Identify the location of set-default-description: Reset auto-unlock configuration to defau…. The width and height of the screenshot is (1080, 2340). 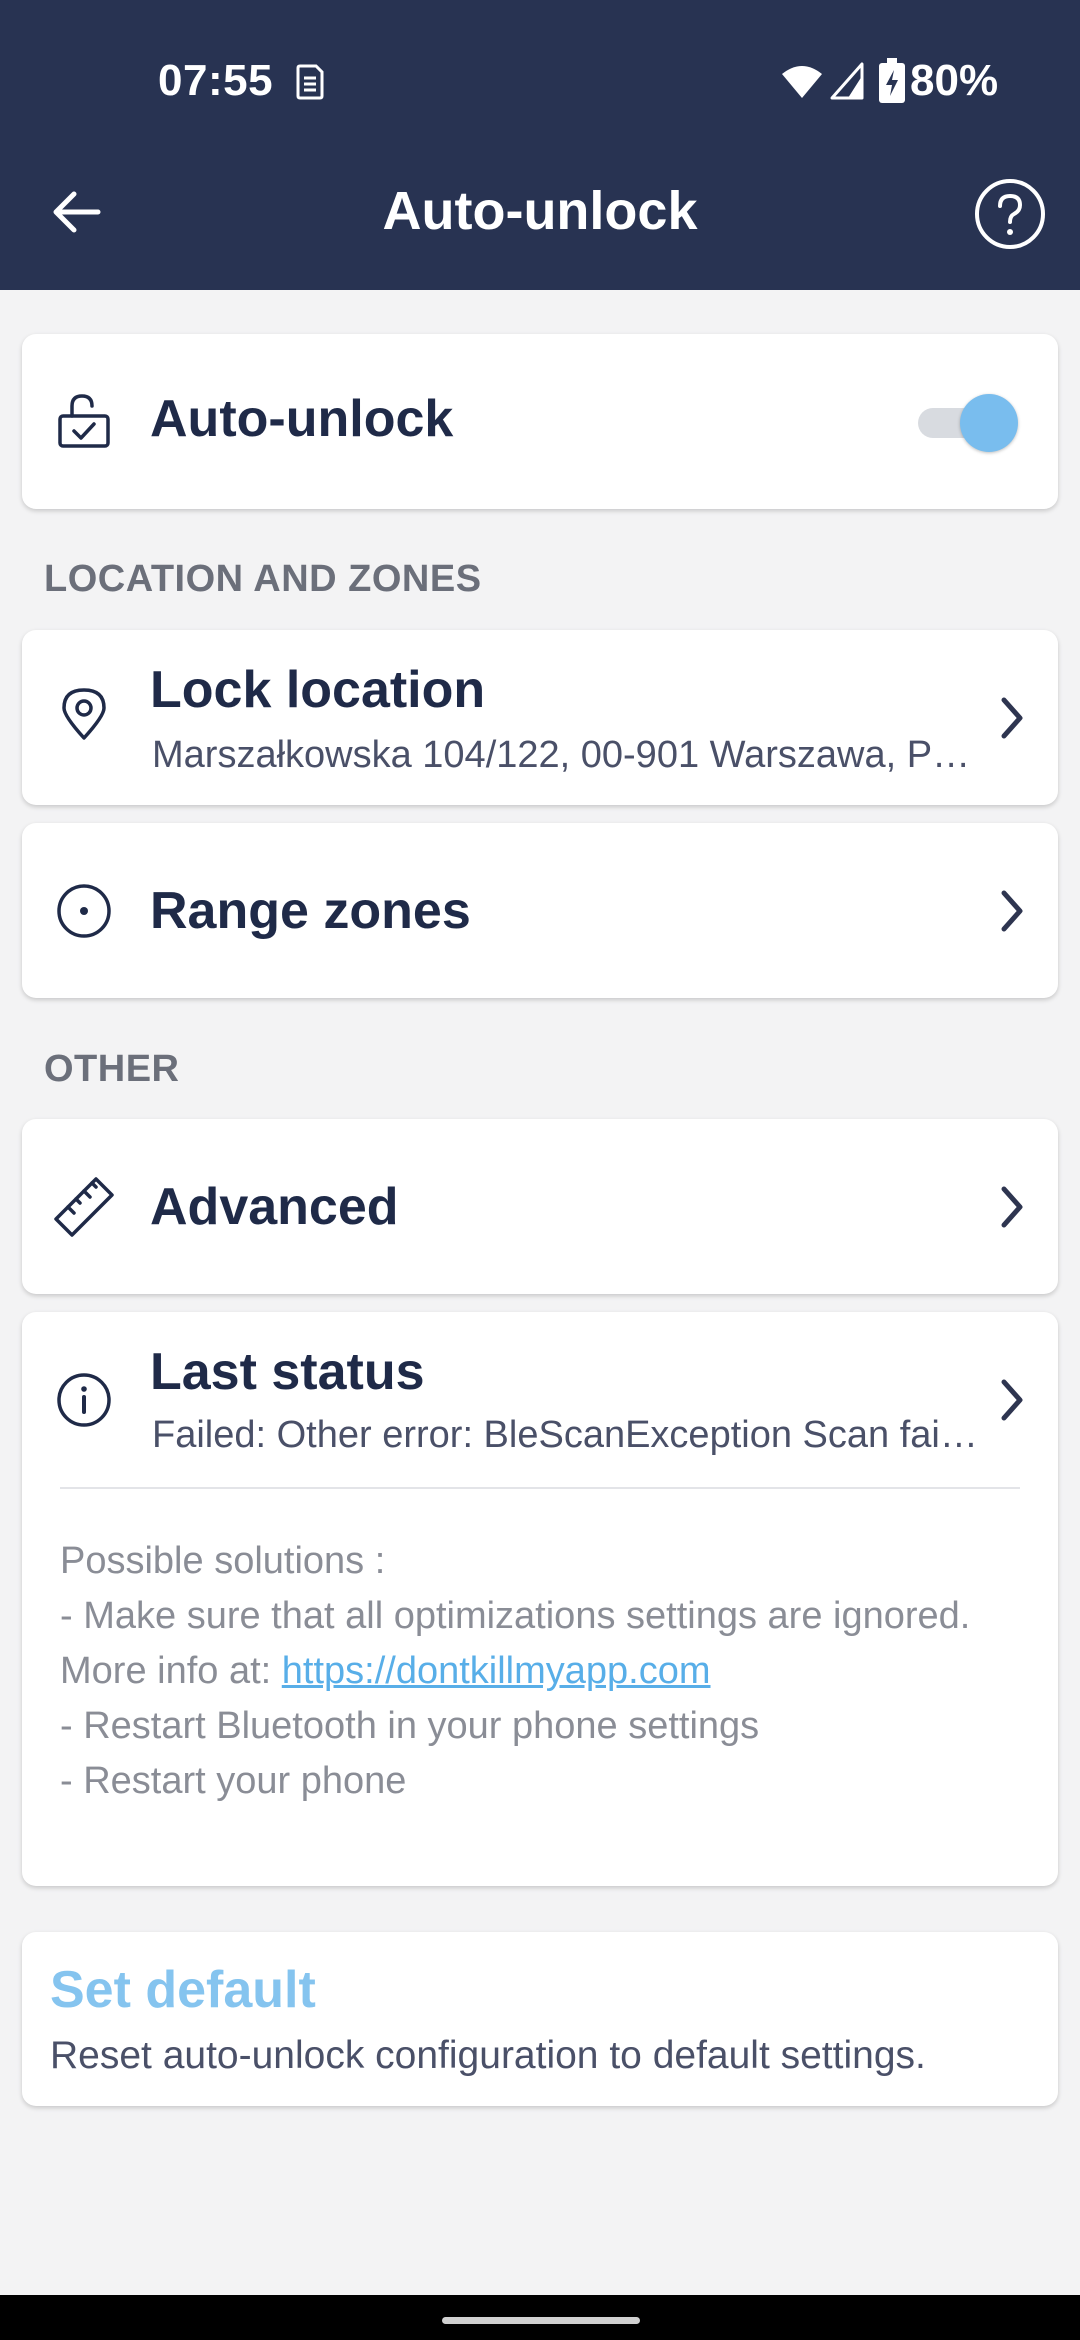
(488, 2055).